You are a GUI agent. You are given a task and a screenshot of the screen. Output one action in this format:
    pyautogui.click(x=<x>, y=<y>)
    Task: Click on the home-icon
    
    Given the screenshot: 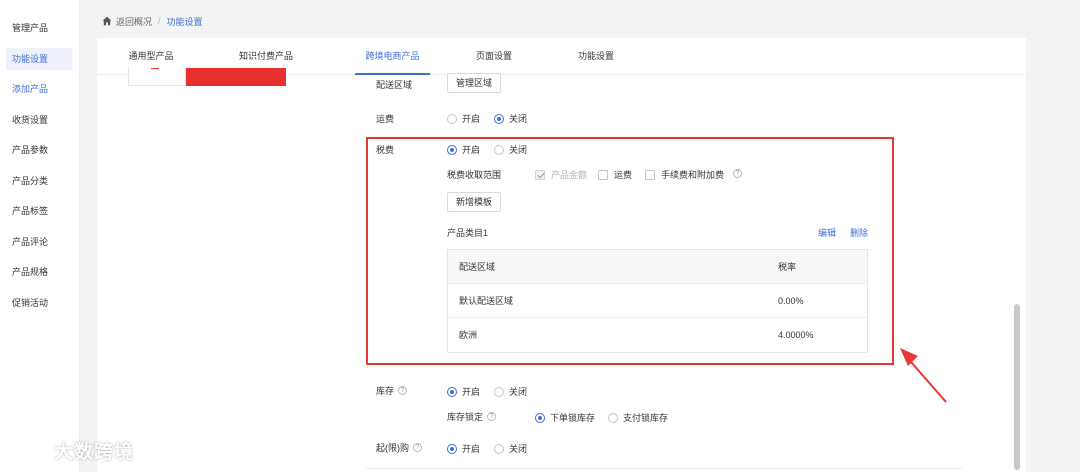 What is the action you would take?
    pyautogui.click(x=107, y=21)
    